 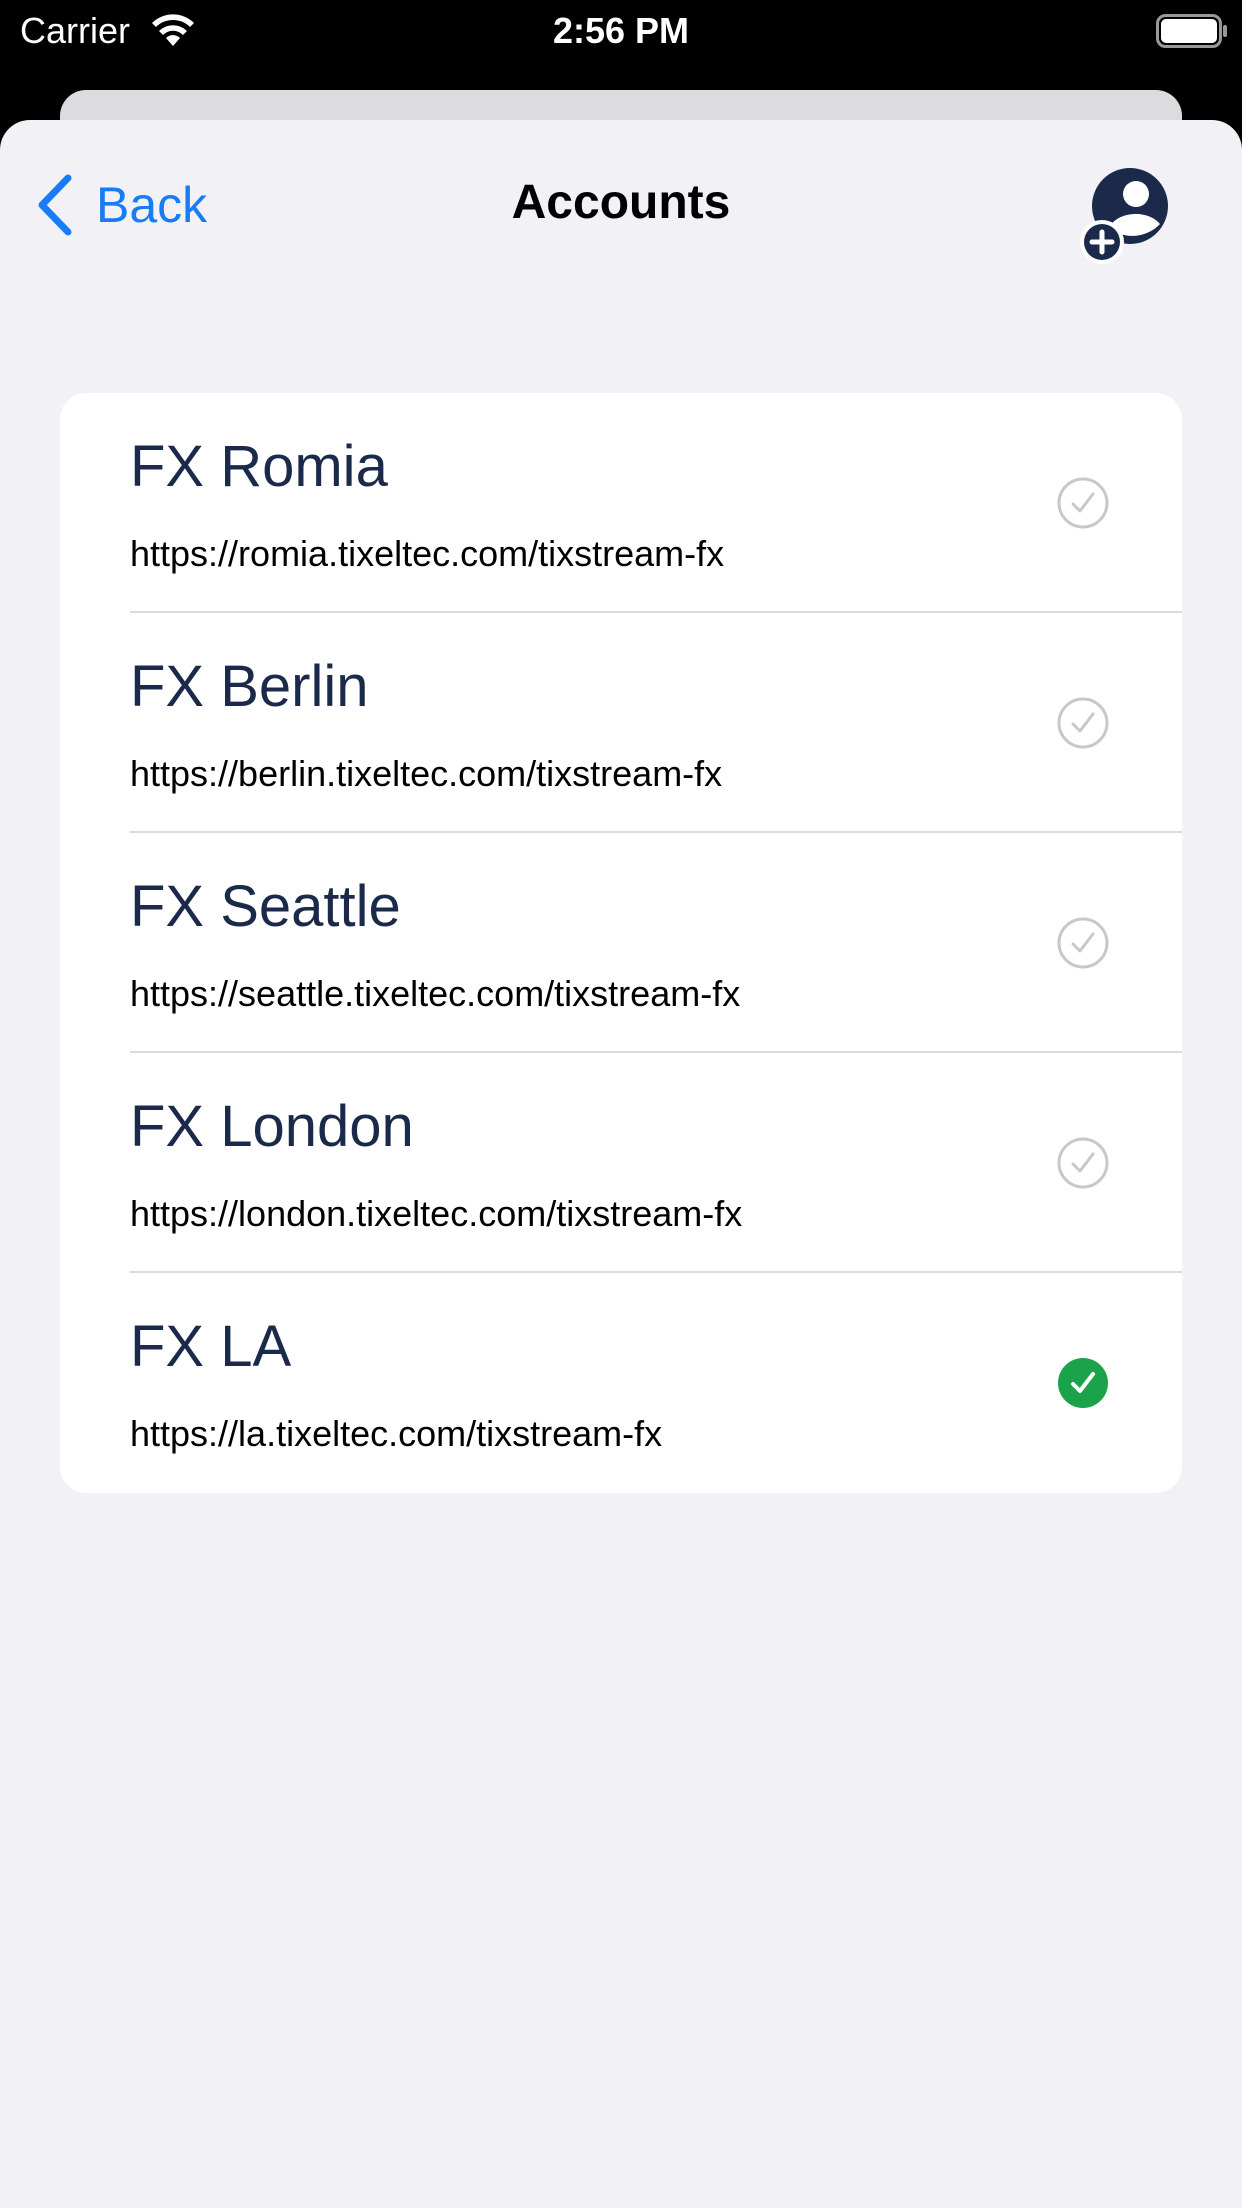 I want to click on account-url: https://la.tixeltec.com/tixstream-fx, so click(x=396, y=1433).